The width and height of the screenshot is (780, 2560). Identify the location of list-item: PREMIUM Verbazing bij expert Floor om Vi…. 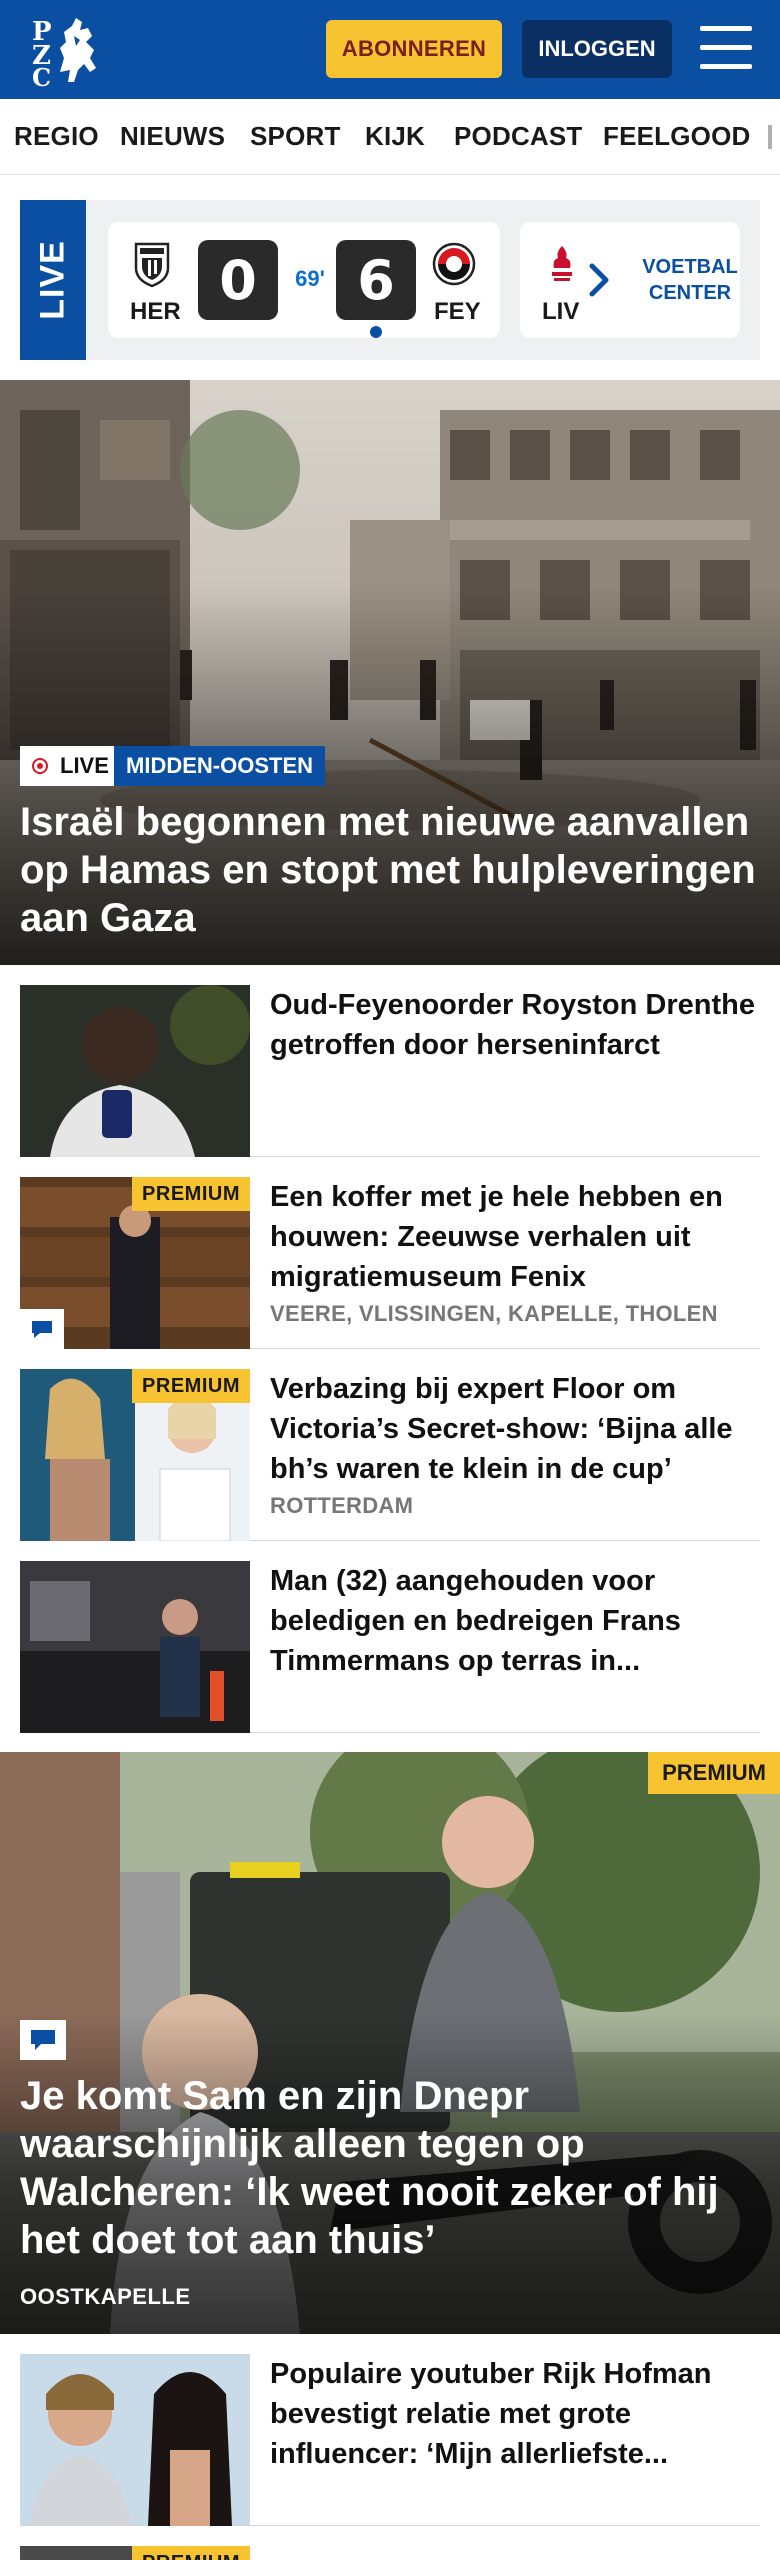
(390, 1445).